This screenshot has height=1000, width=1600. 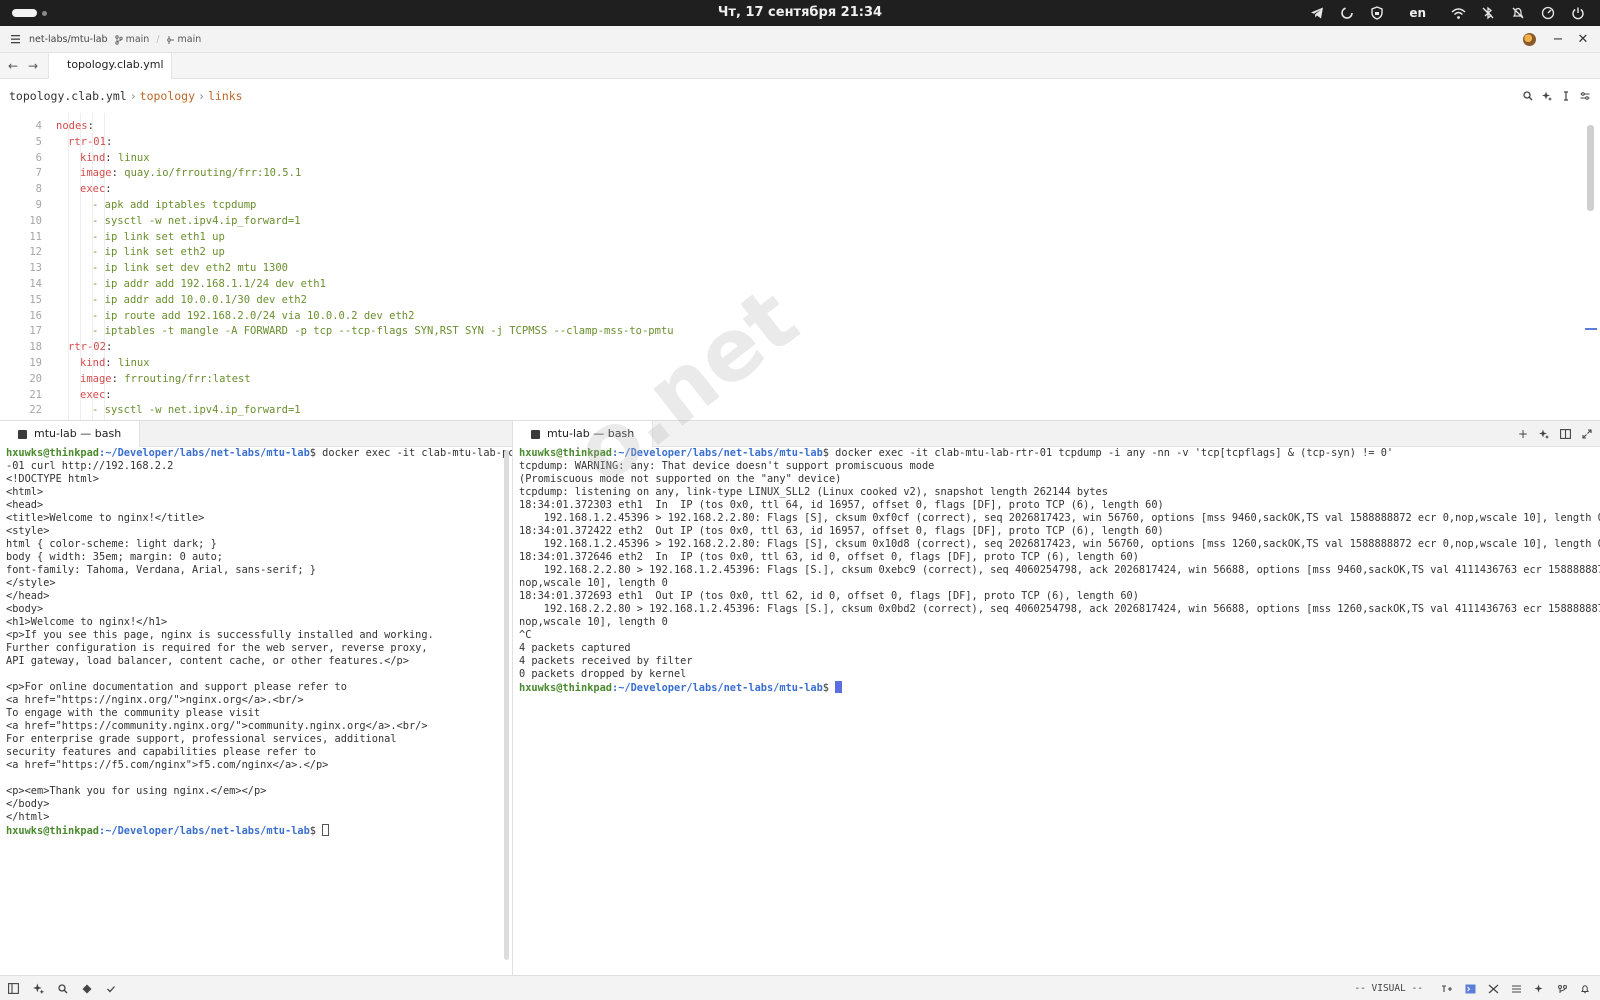 I want to click on output-text: nop,wscale 10], length 0, so click(x=593, y=583).